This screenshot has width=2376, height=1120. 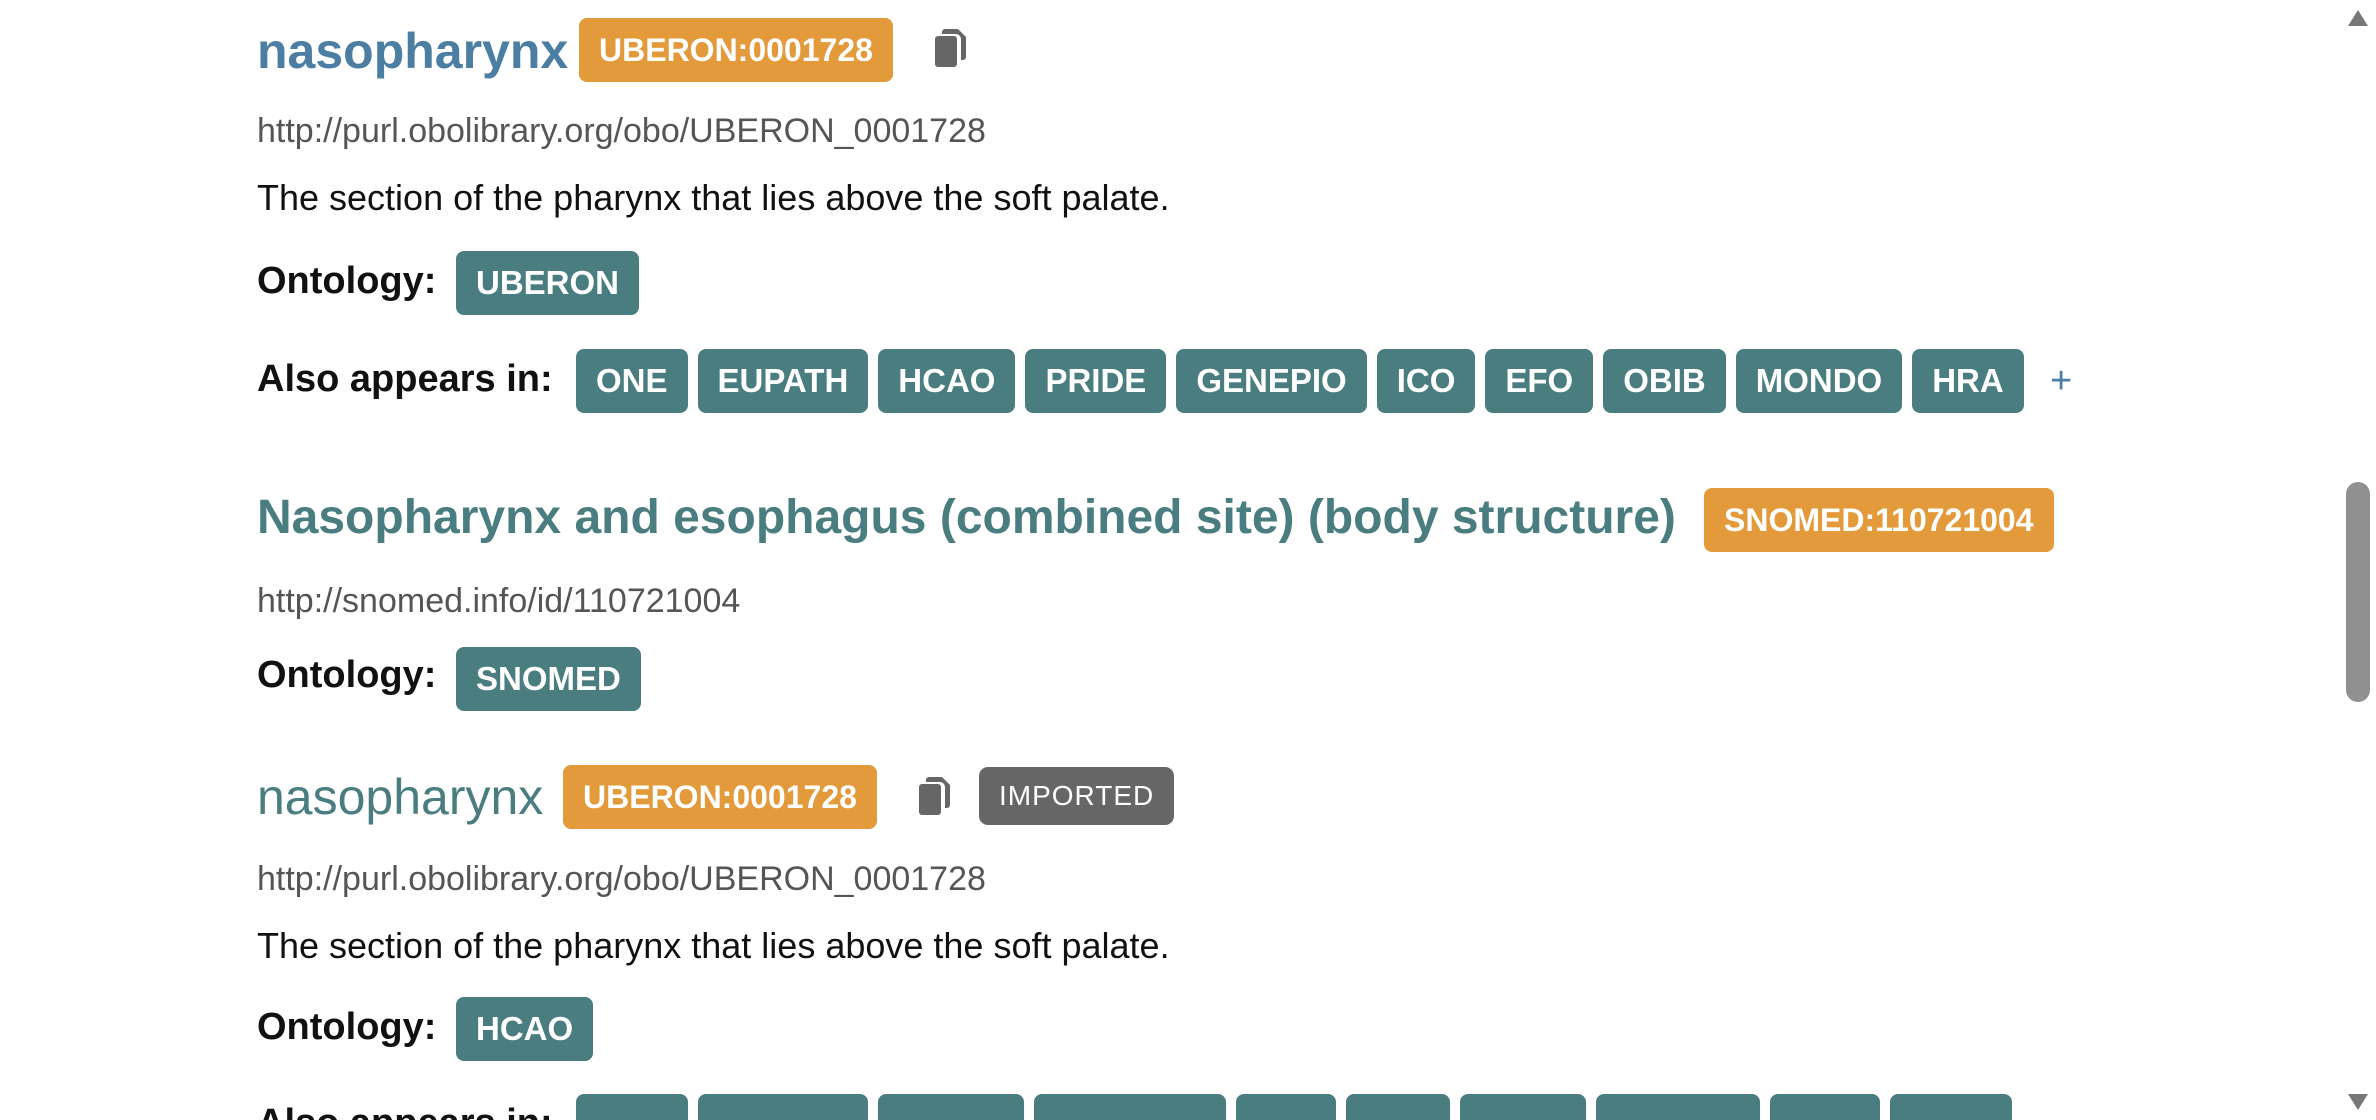 I want to click on ontology-badge-obib: OBIB, so click(x=1664, y=381).